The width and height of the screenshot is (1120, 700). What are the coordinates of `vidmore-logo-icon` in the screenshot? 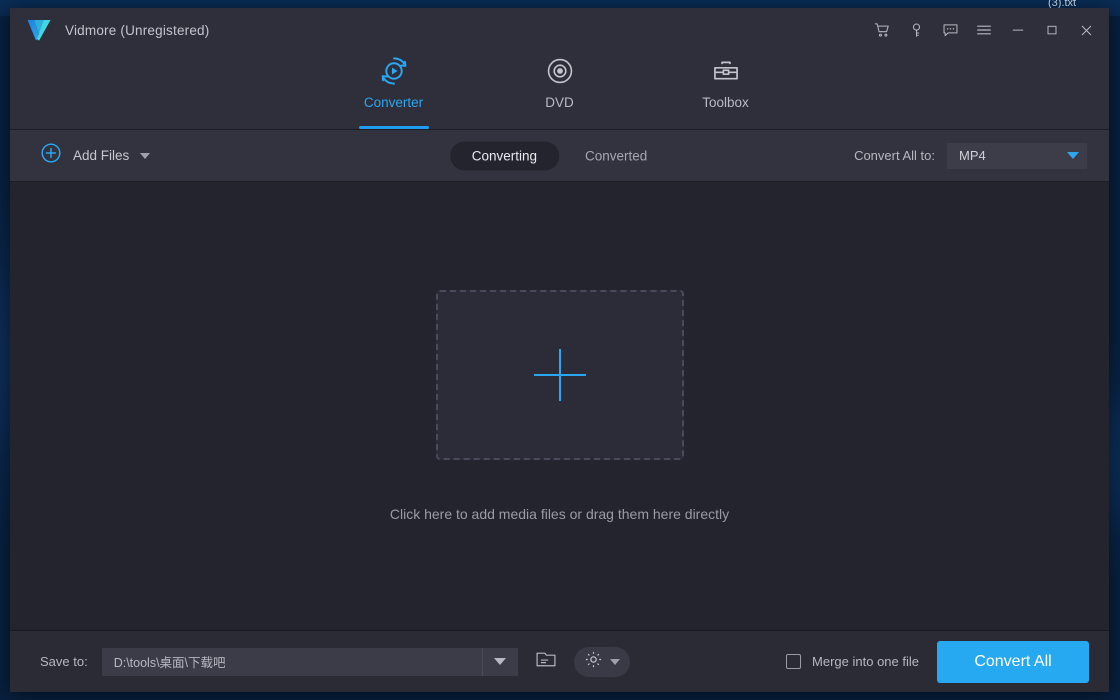 It's located at (39, 30).